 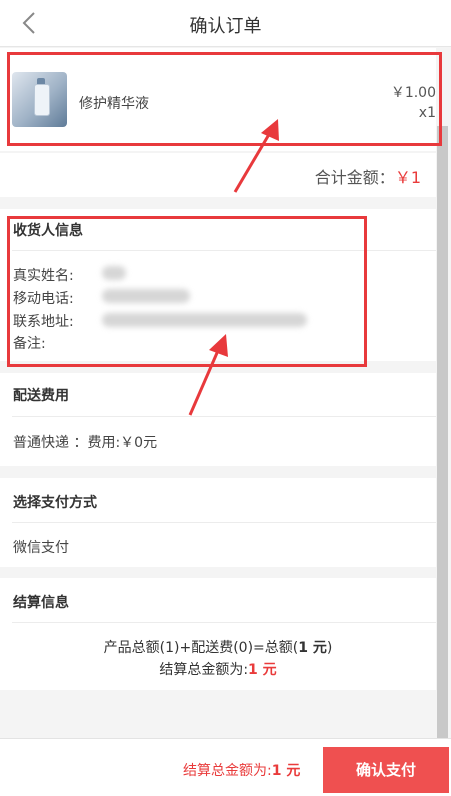 I want to click on footer-total-value: 1 元, so click(x=286, y=771).